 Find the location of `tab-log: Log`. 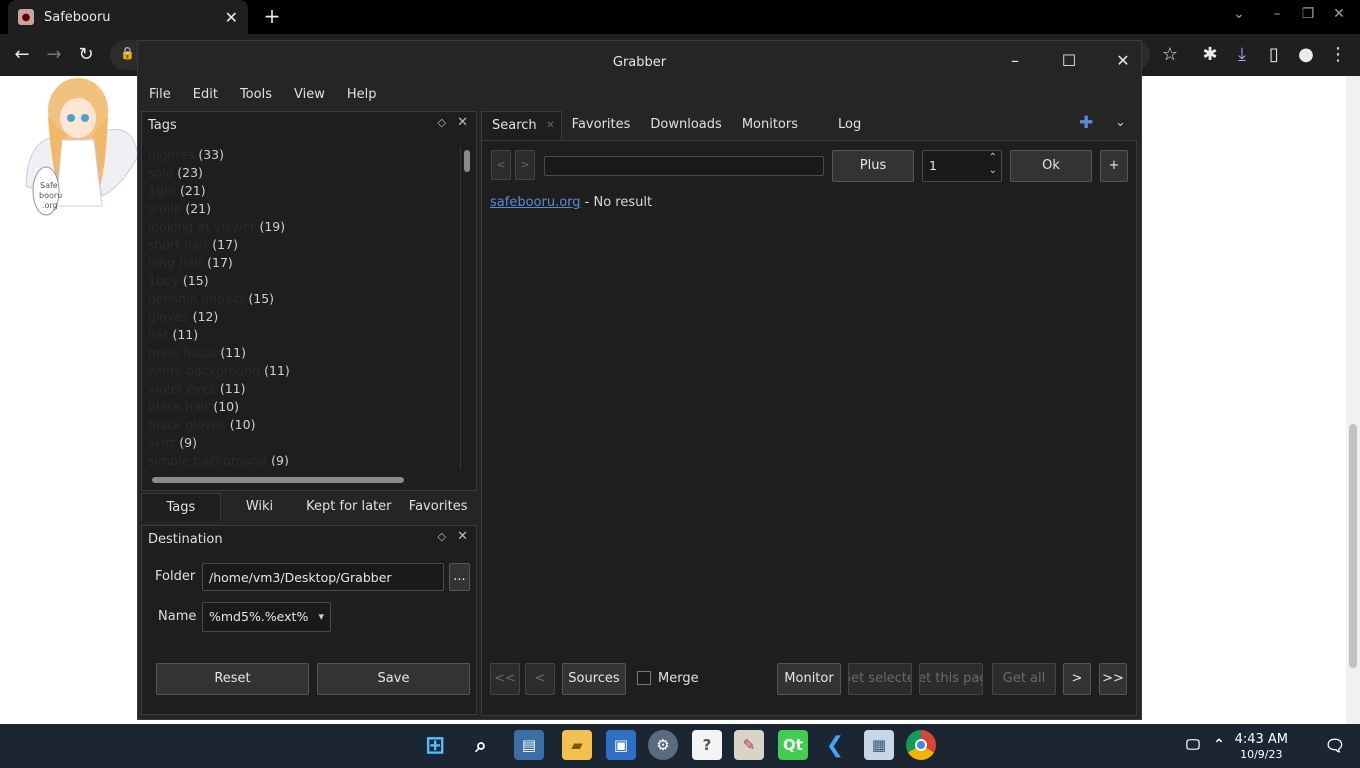

tab-log: Log is located at coordinates (849, 126).